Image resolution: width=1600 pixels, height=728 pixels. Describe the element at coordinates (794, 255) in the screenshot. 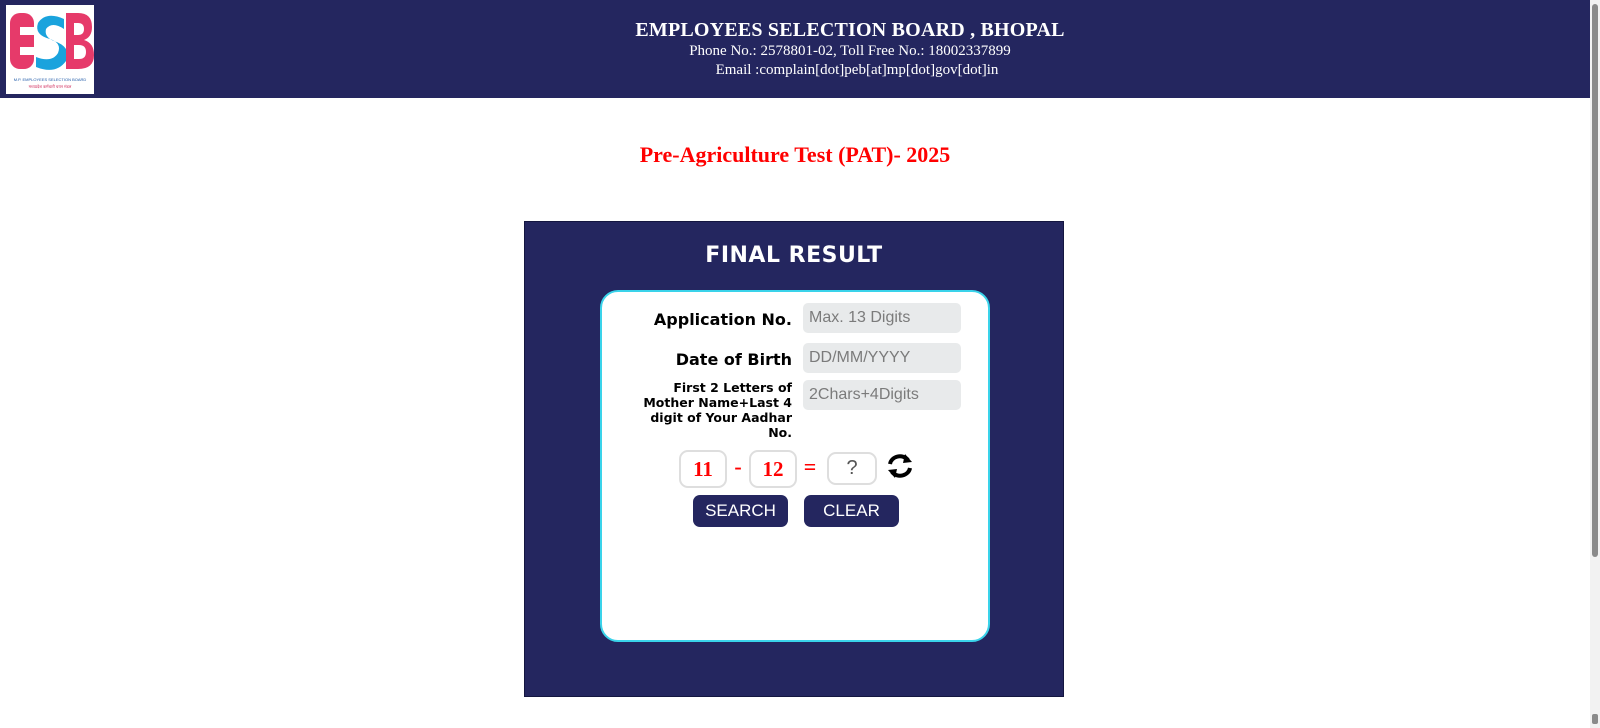

I see `result-panel-title: FINAL RESULT` at that location.